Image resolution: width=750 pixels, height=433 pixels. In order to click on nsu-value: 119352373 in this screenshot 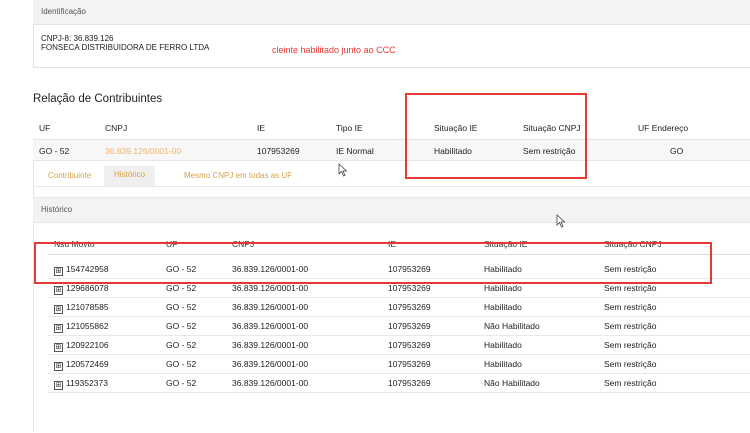, I will do `click(87, 383)`.